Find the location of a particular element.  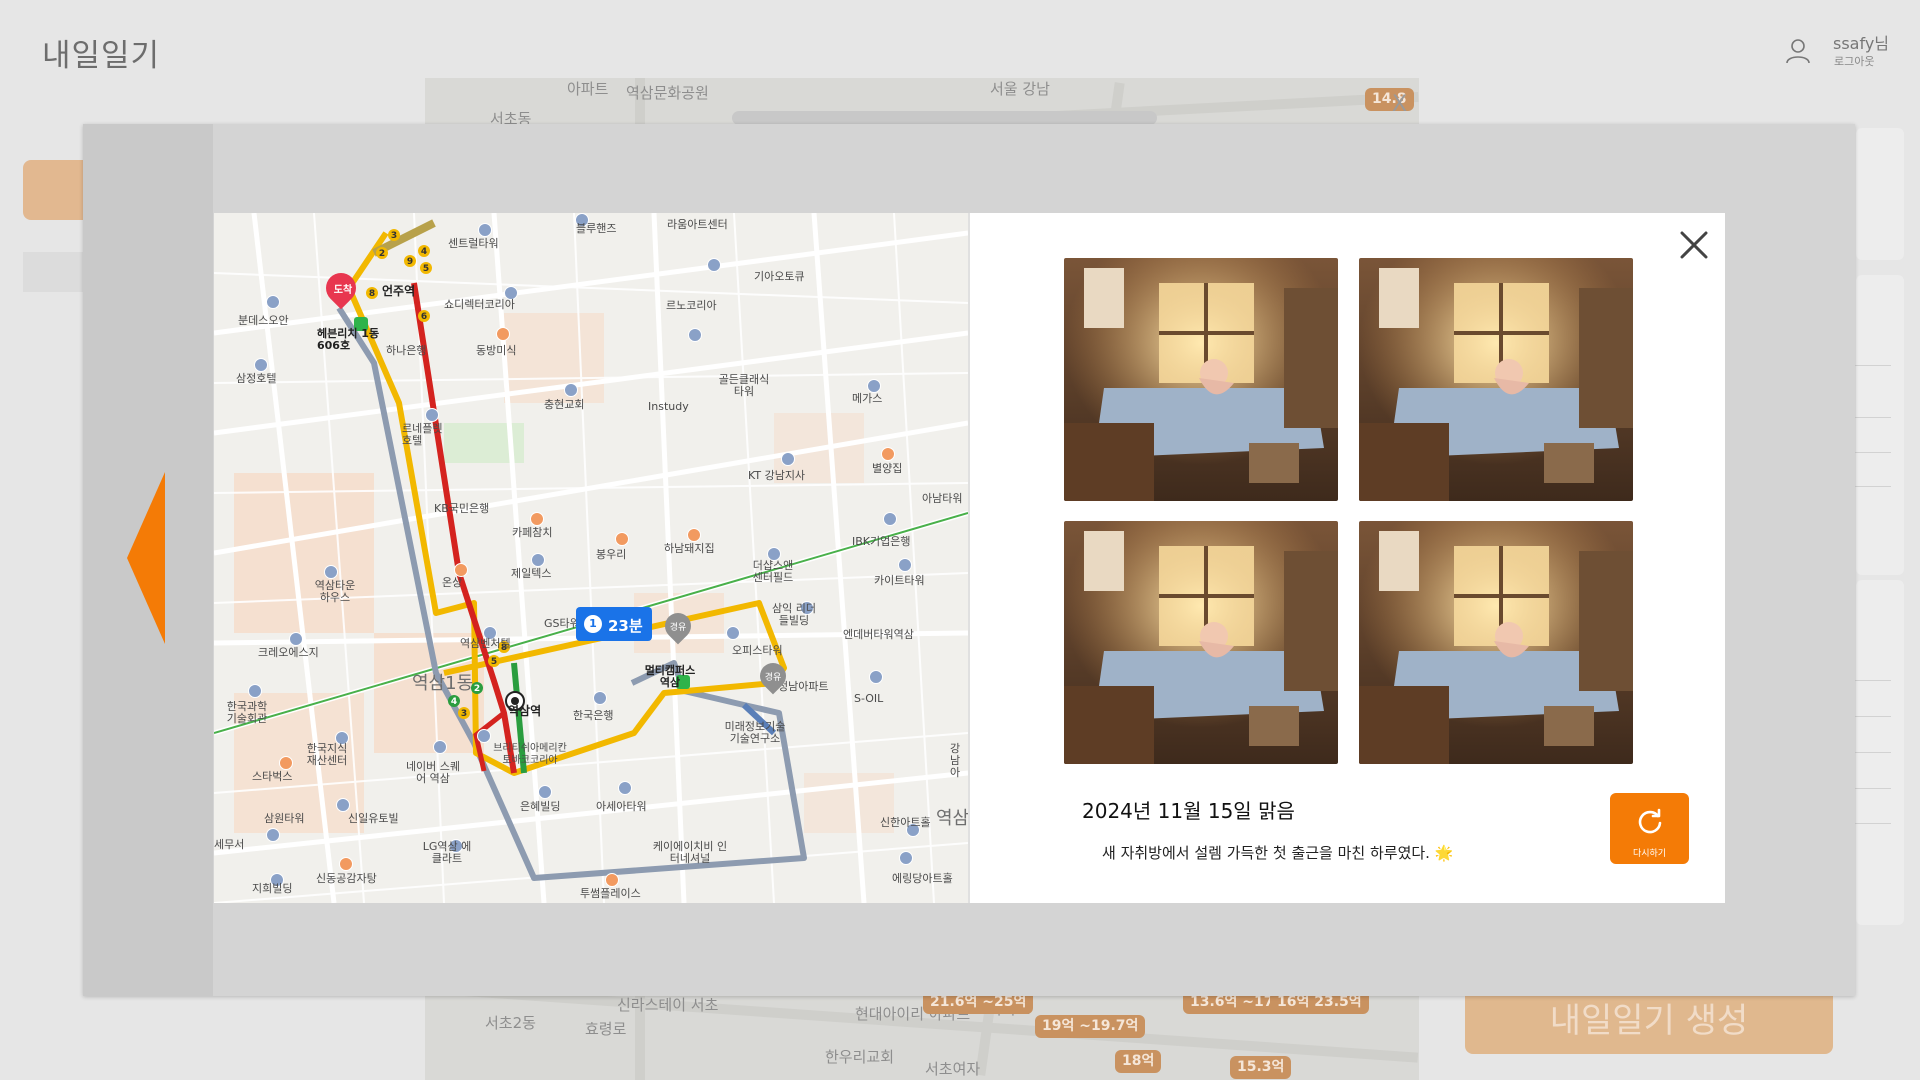

user-name: ssafy님 is located at coordinates (1861, 43).